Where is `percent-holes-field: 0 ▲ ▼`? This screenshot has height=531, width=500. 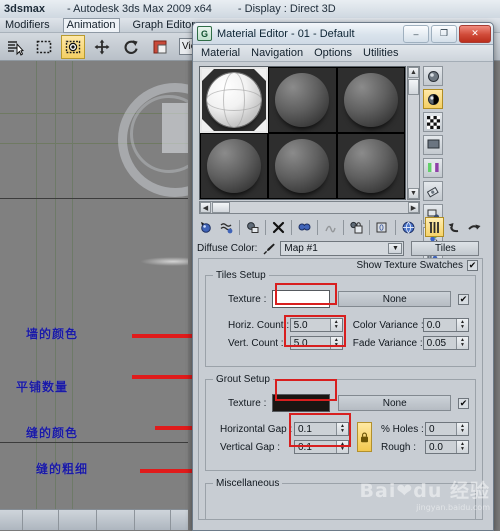
percent-holes-field: 0 ▲ ▼ is located at coordinates (447, 429).